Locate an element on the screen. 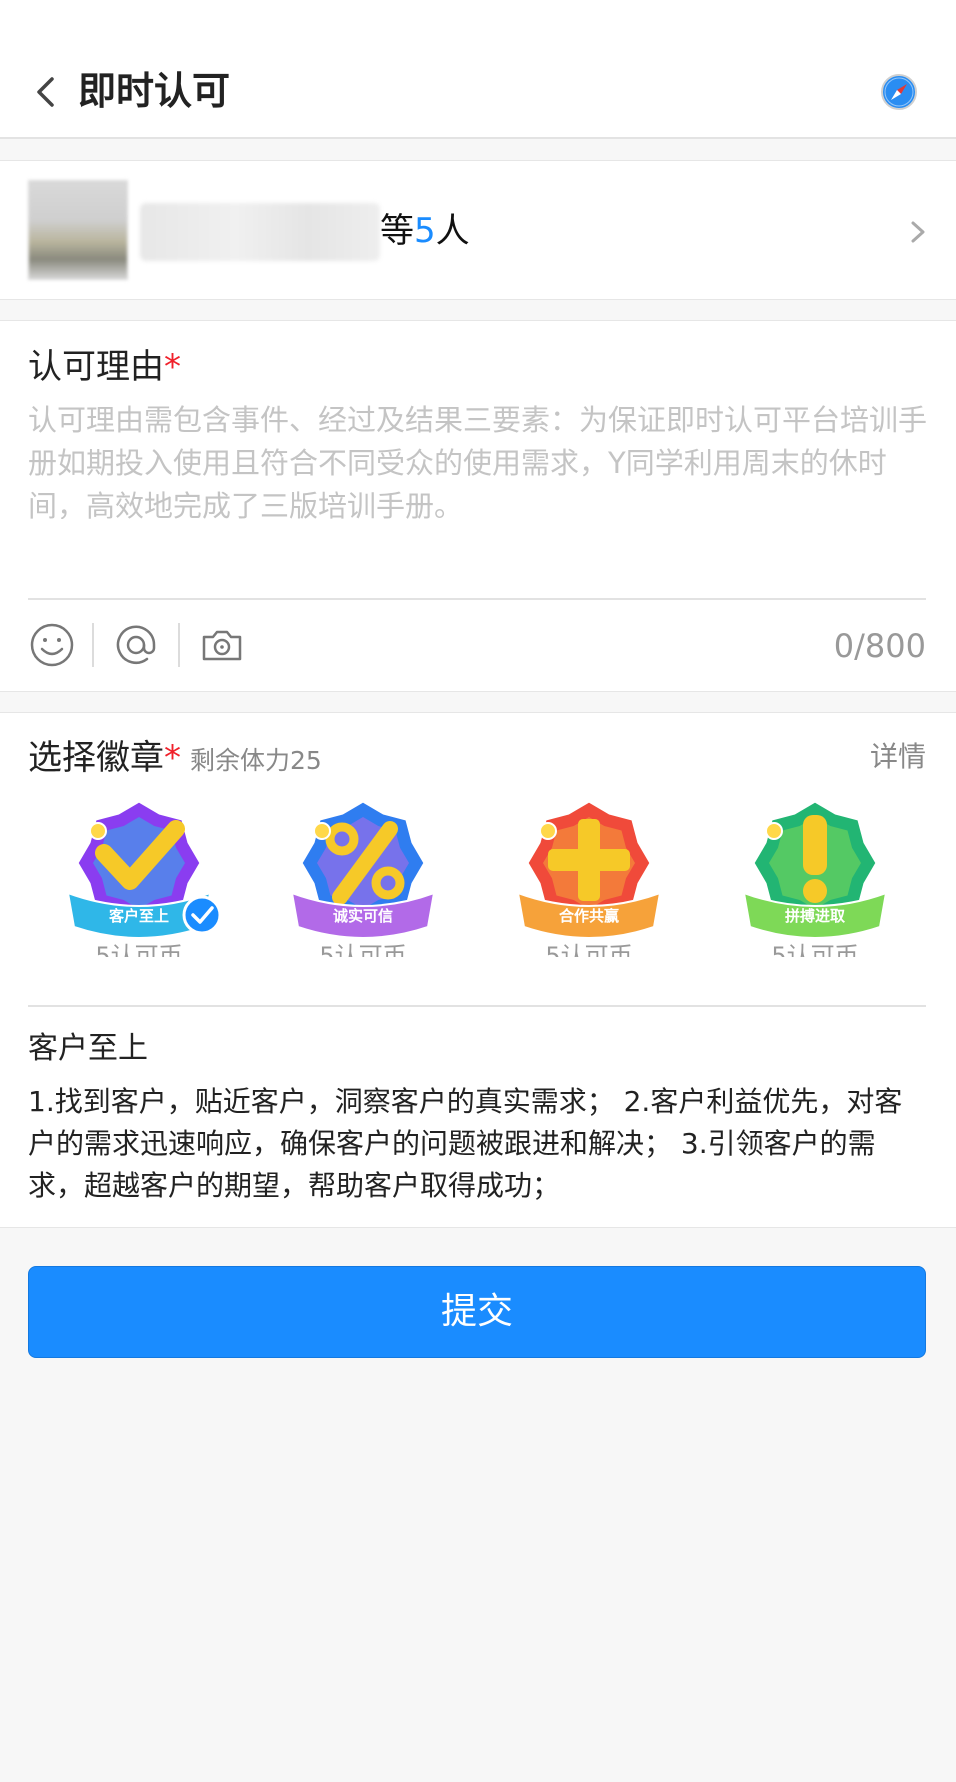 The image size is (956, 1782). avatar is located at coordinates (78, 230).